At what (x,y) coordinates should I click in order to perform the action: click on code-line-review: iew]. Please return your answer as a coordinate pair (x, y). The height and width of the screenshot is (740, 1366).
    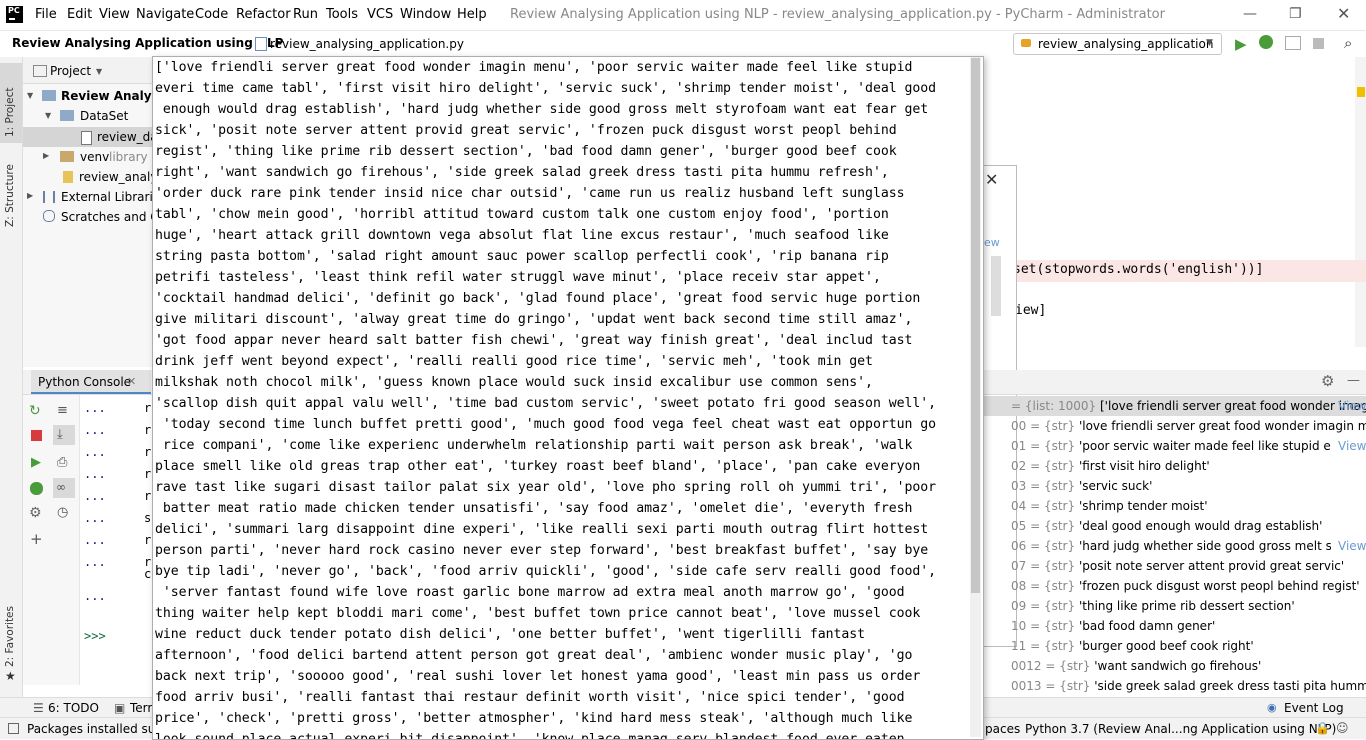
    Looking at the image, I should click on (1030, 310).